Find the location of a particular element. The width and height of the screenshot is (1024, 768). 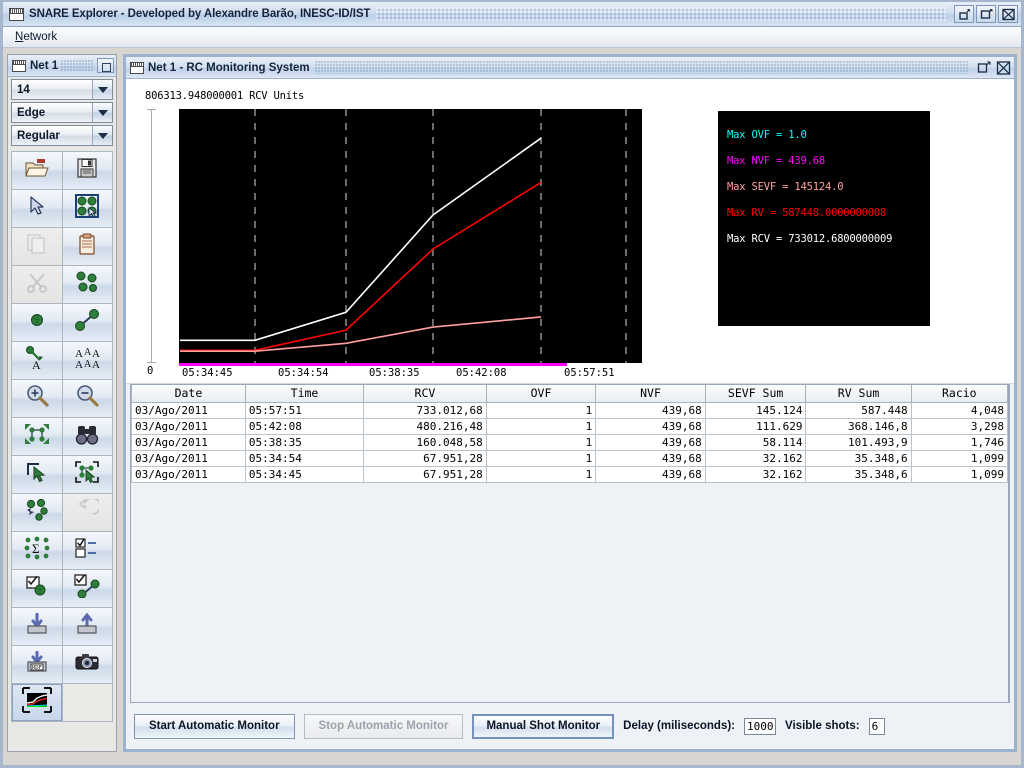

manual-shot-monitor-button: Manual Shot Monitor is located at coordinates (543, 726).